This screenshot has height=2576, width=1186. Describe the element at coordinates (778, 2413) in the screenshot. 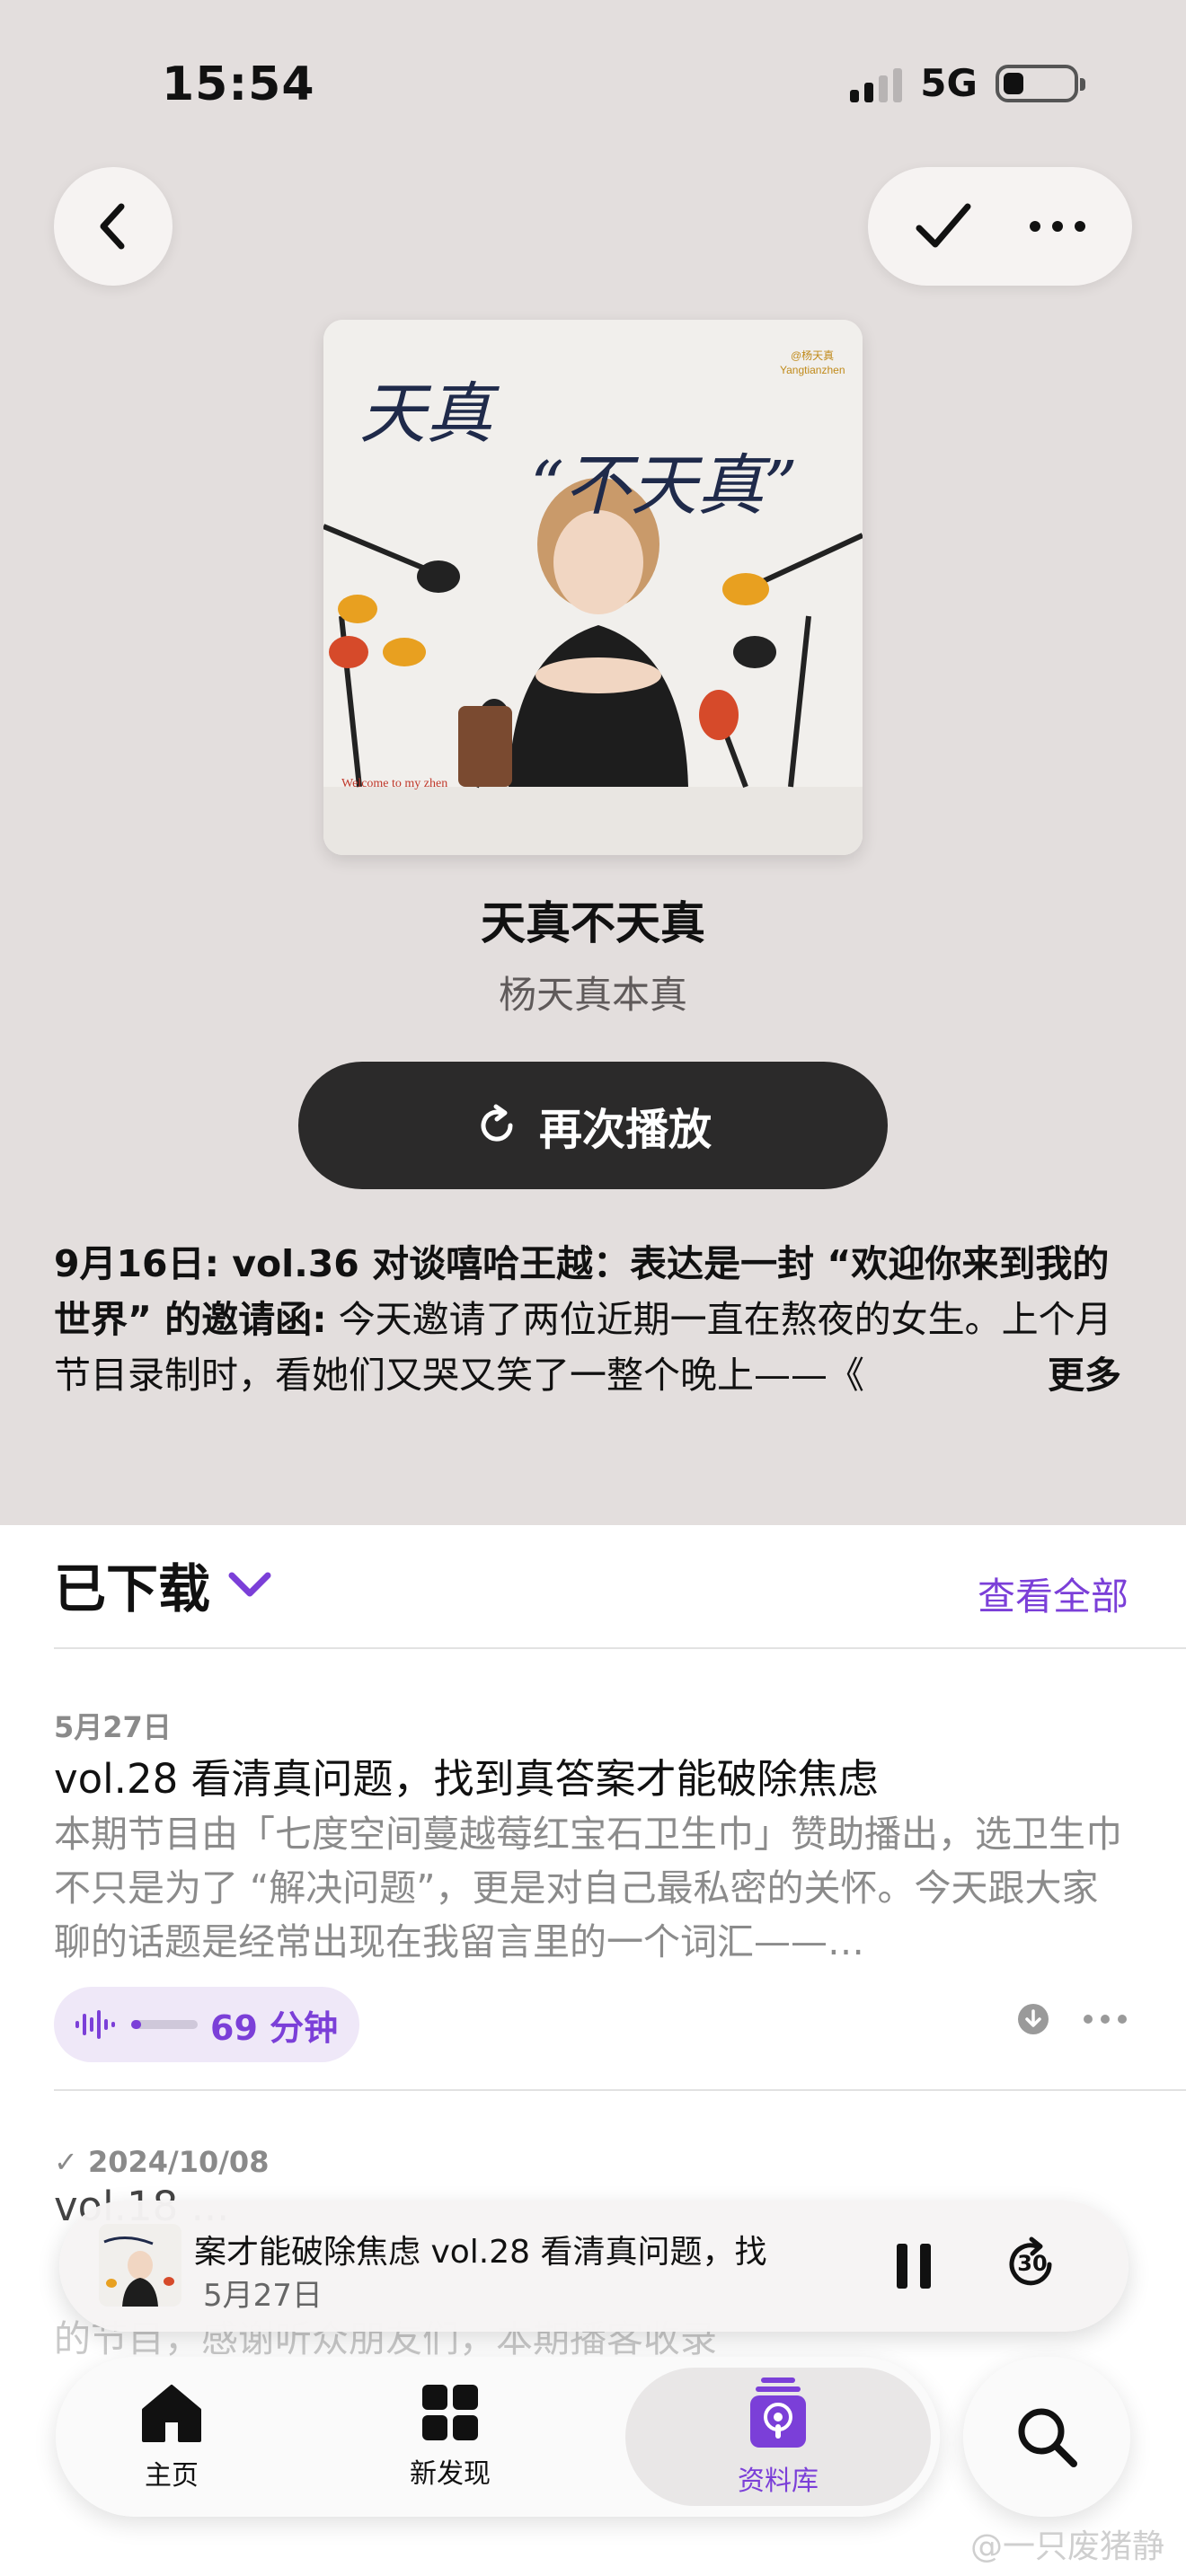

I see `library-podcast-icon` at that location.